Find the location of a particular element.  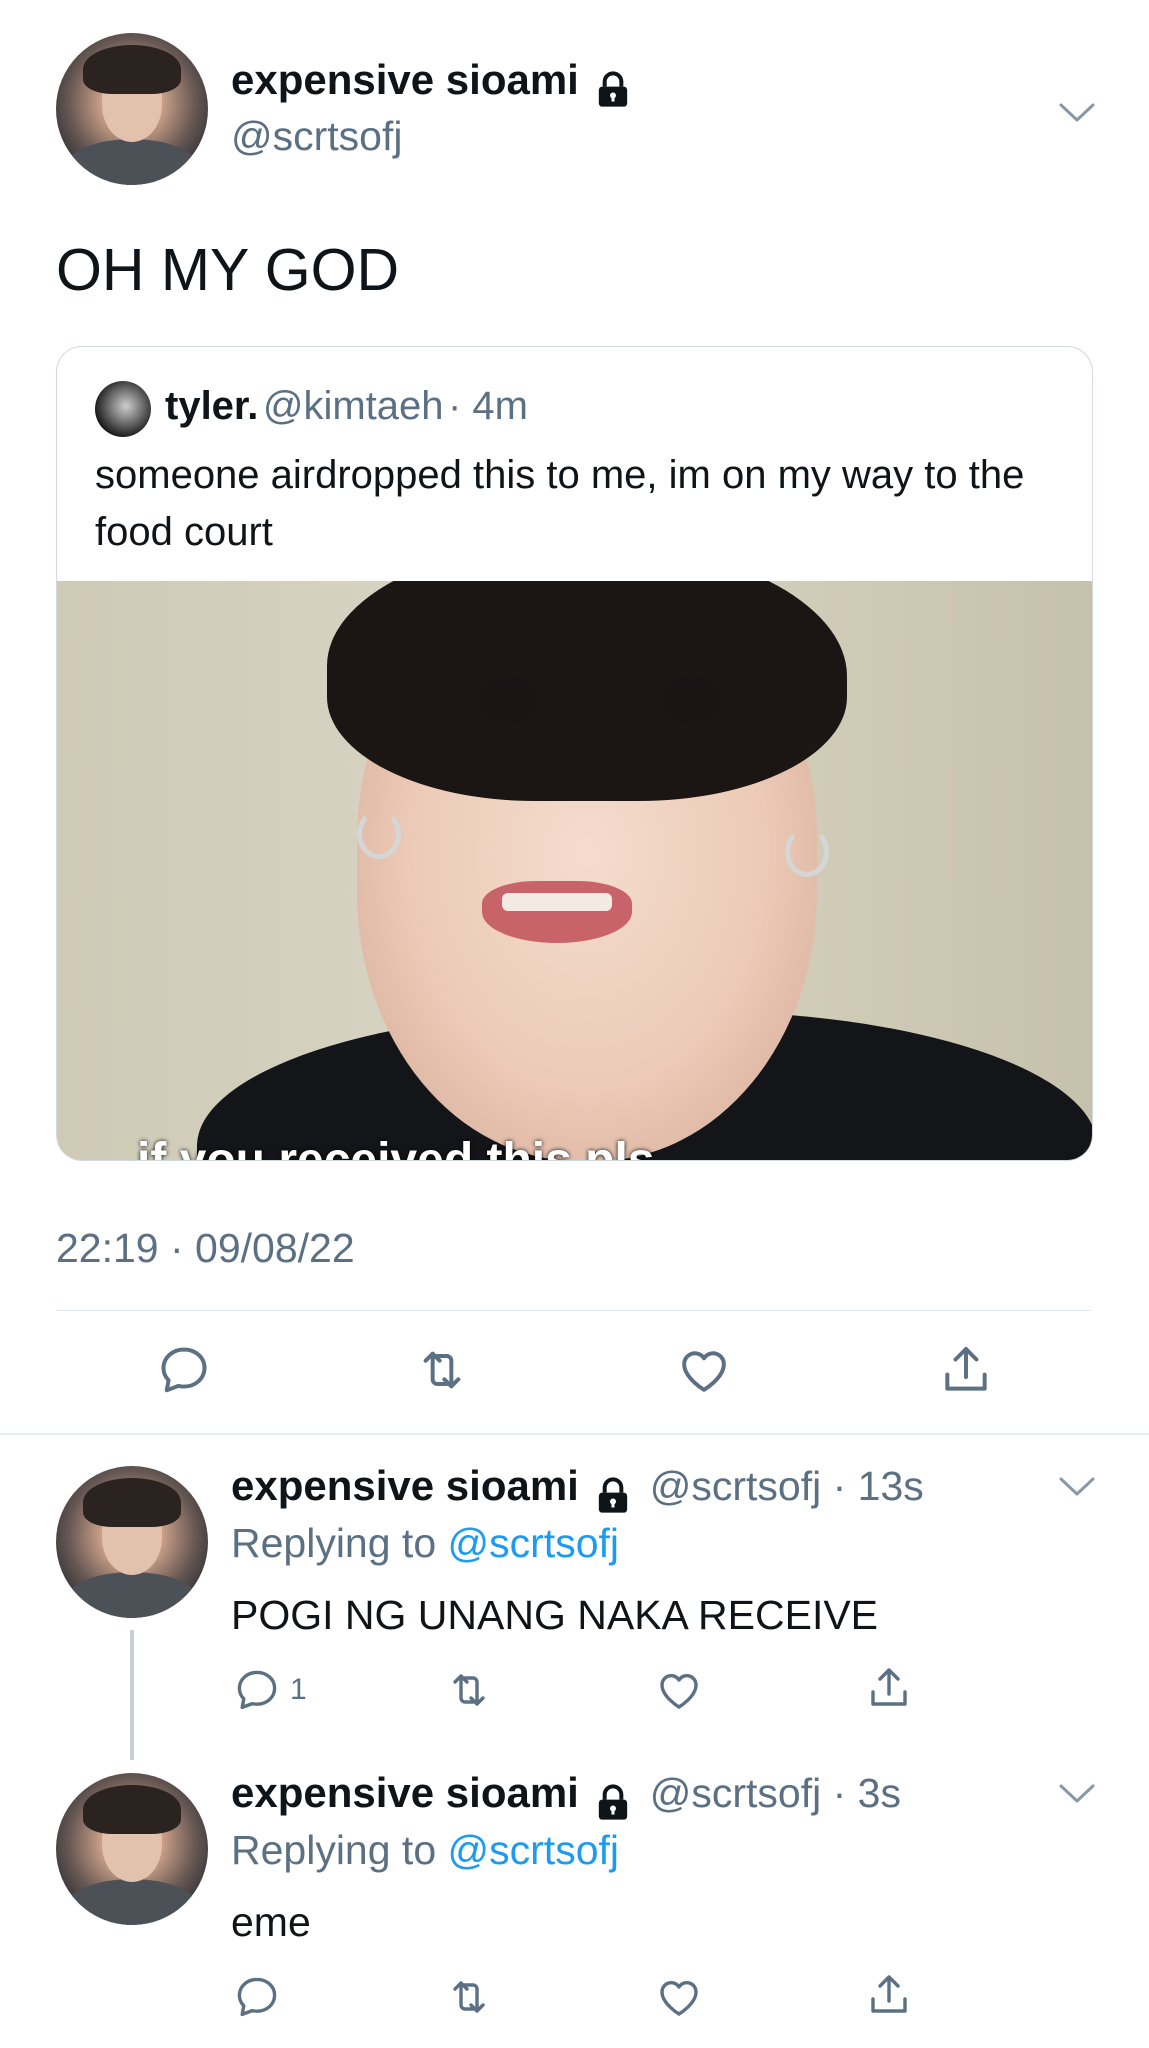

reply-text: POGI NG UNANG NAKA RECEIVE is located at coordinates (555, 1615).